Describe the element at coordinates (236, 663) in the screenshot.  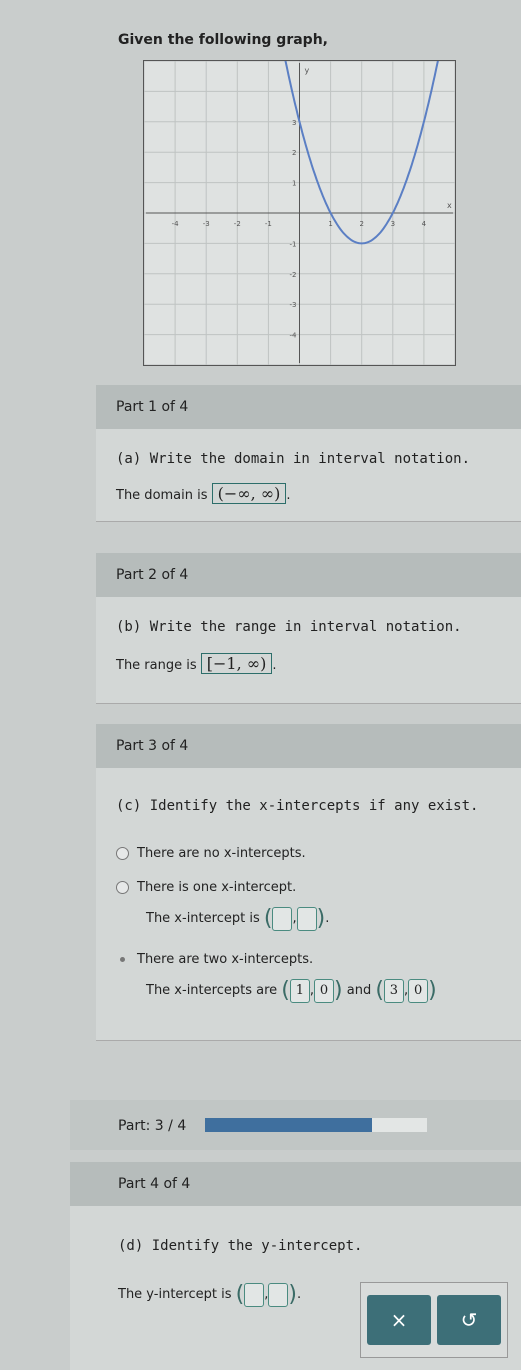
I see `range-answer: [−1, ∞)` at that location.